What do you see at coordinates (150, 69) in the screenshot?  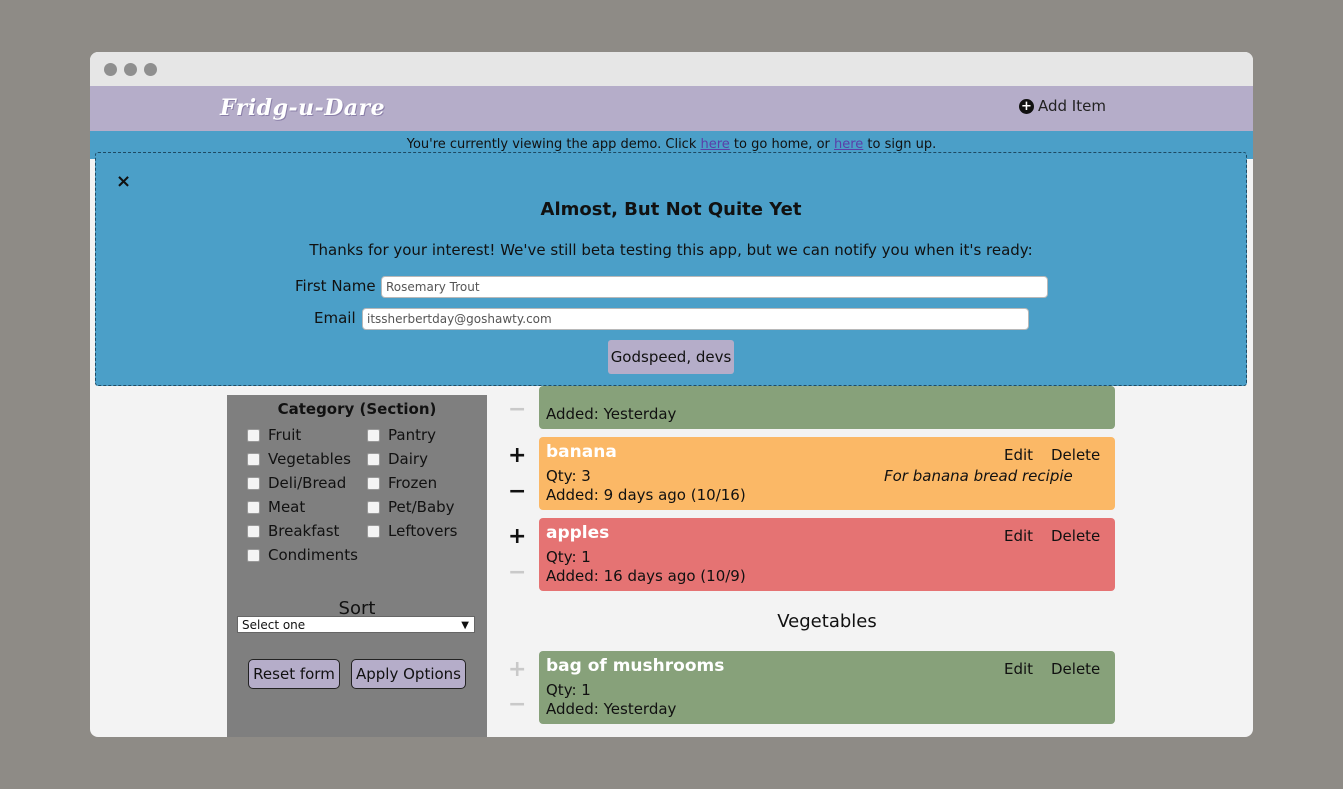 I see `window-dot-maximize` at bounding box center [150, 69].